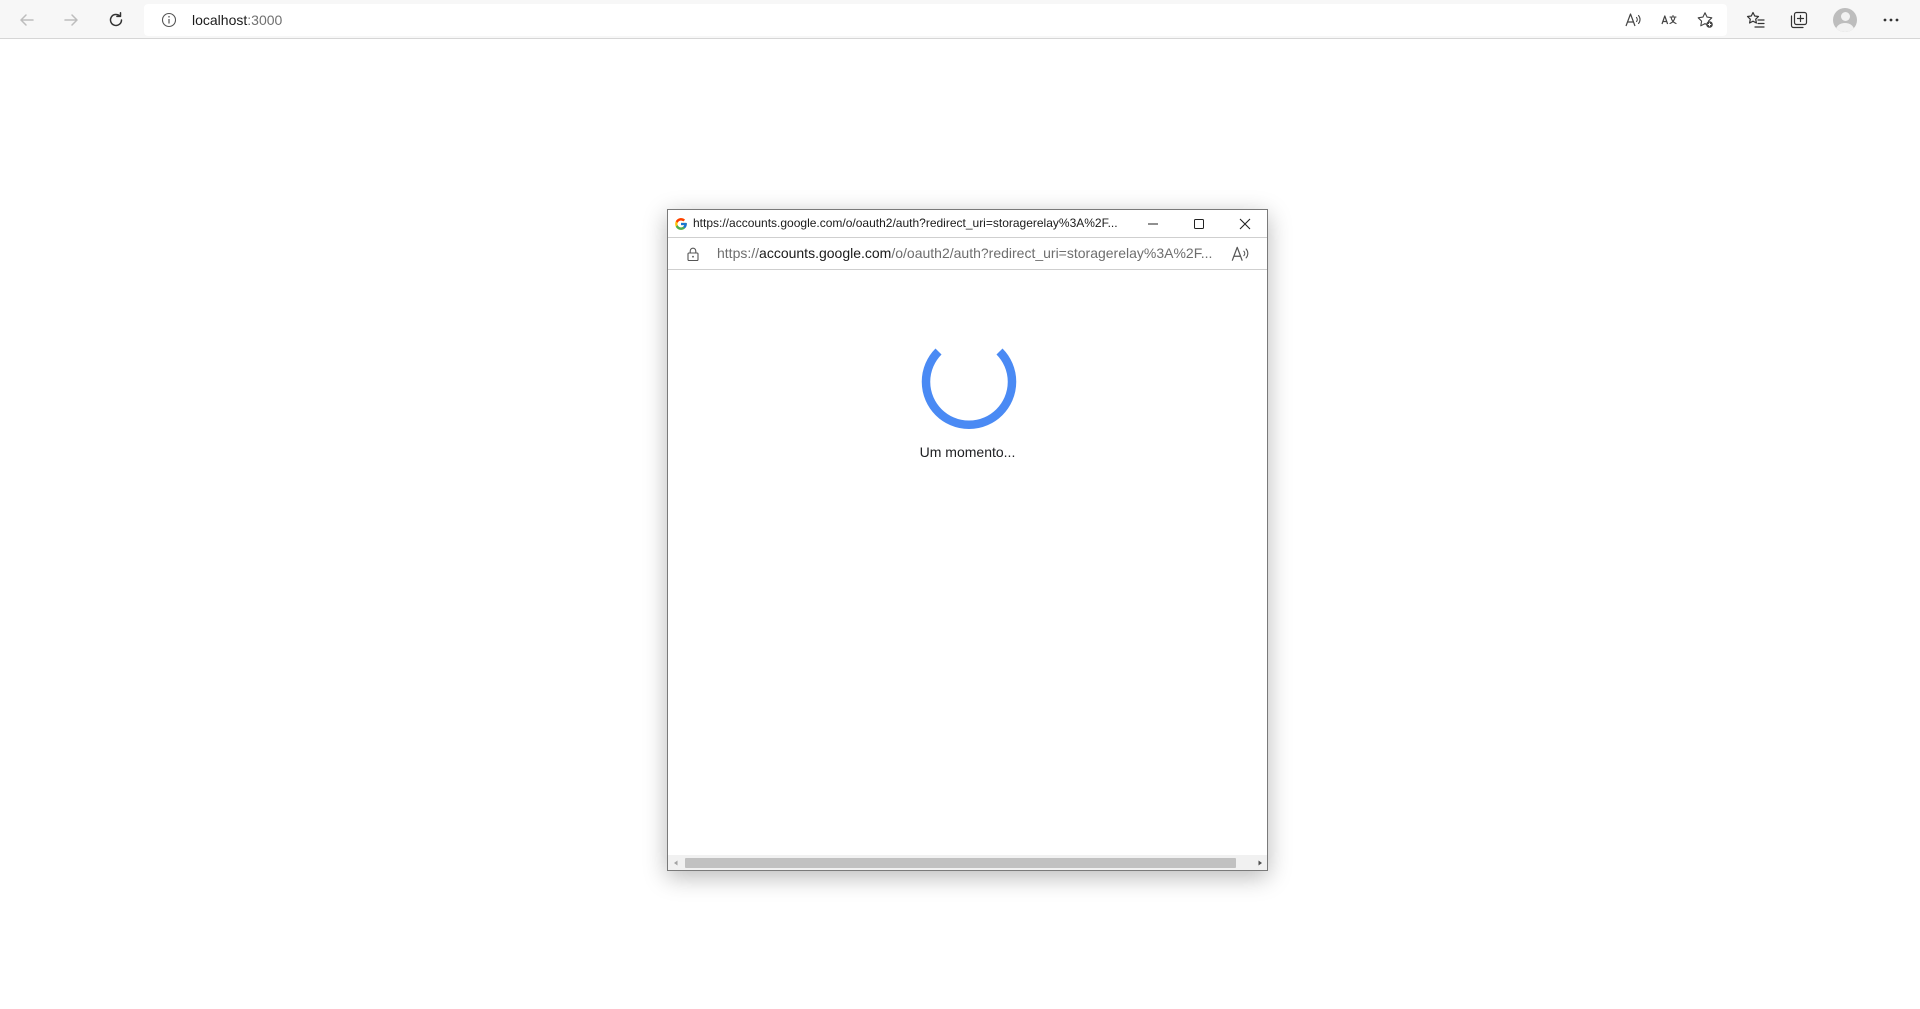 This screenshot has width=1920, height=1009. I want to click on collections-button, so click(1799, 20).